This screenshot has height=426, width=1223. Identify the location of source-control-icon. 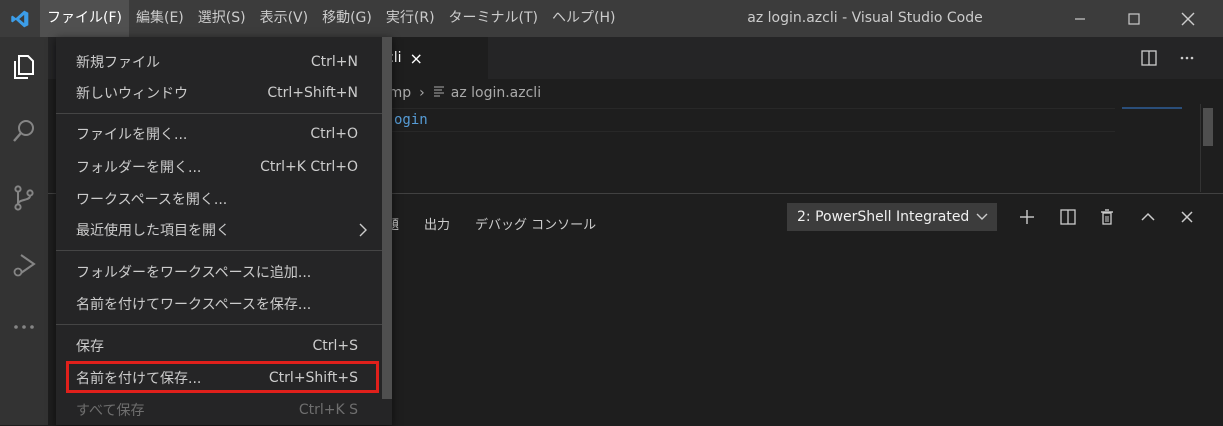
(24, 198).